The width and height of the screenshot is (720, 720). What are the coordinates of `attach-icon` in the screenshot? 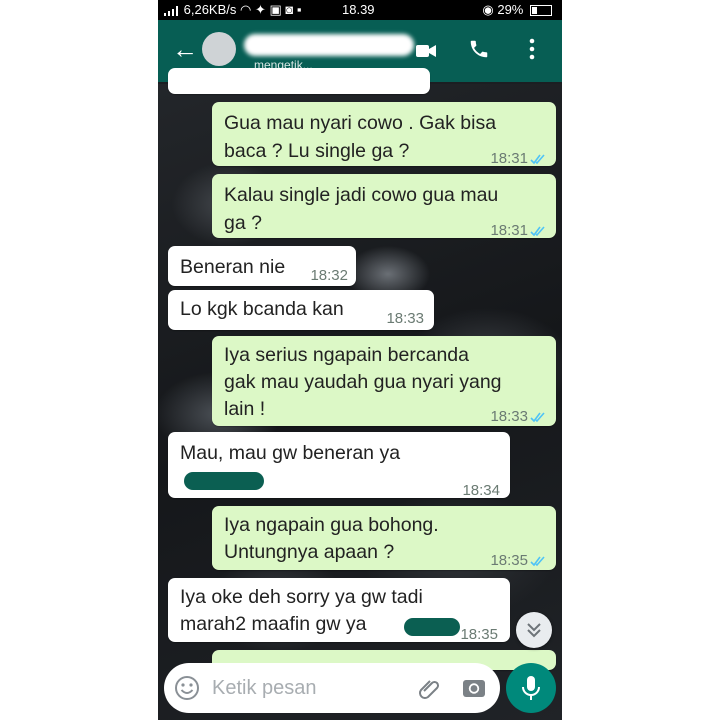 It's located at (429, 688).